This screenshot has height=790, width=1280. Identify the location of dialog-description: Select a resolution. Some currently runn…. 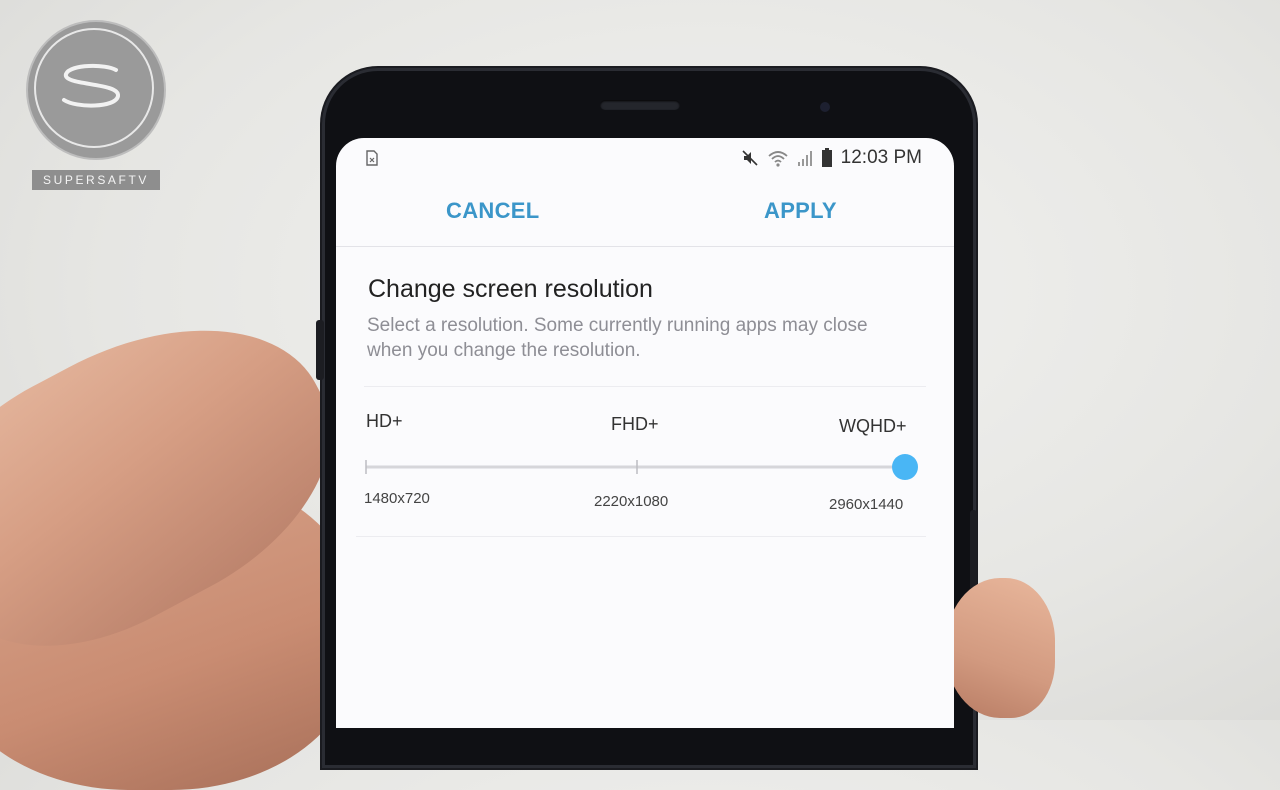
(617, 338).